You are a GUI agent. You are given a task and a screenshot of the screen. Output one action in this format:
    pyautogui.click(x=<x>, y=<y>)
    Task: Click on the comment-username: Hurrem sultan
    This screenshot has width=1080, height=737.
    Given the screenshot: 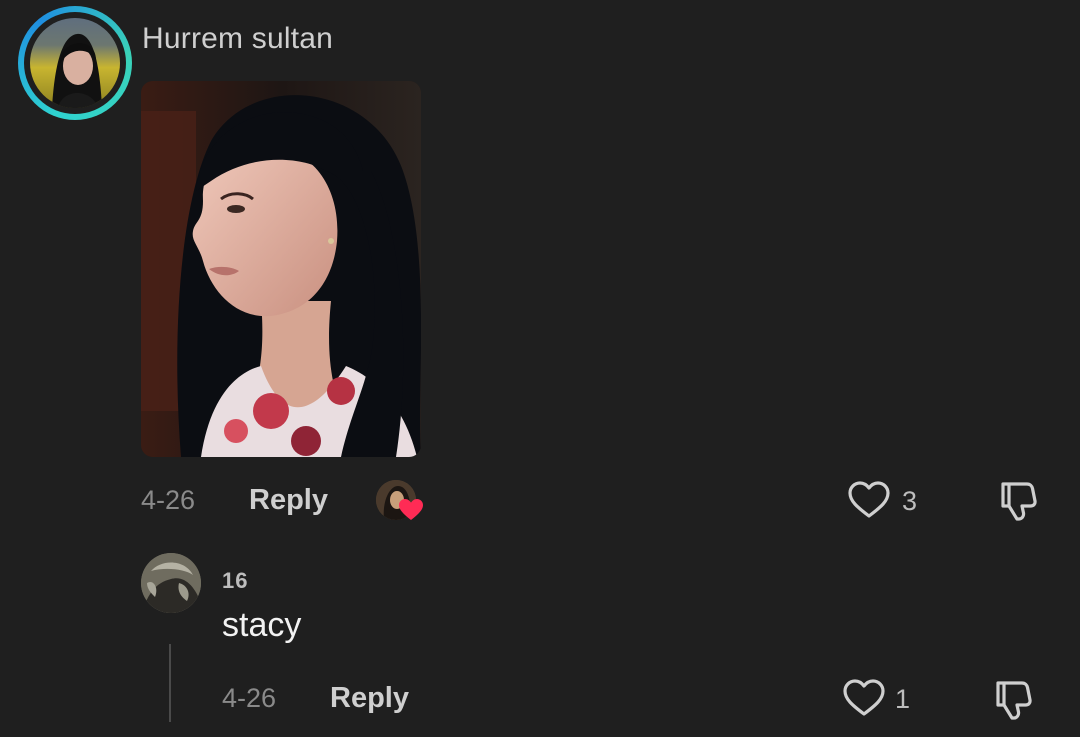 What is the action you would take?
    pyautogui.click(x=237, y=39)
    